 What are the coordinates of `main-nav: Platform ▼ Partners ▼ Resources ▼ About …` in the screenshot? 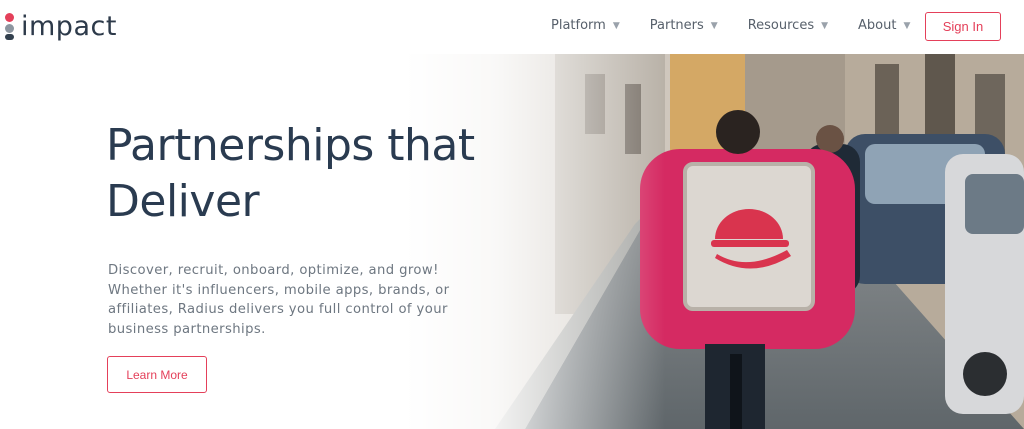 It's located at (745, 25).